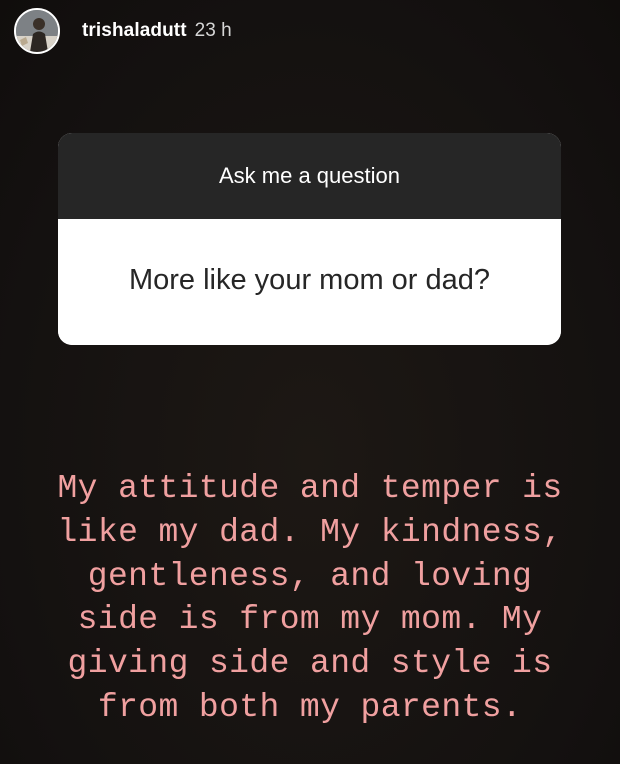 This screenshot has width=620, height=764. I want to click on answer-line: giving side and style is, so click(310, 664).